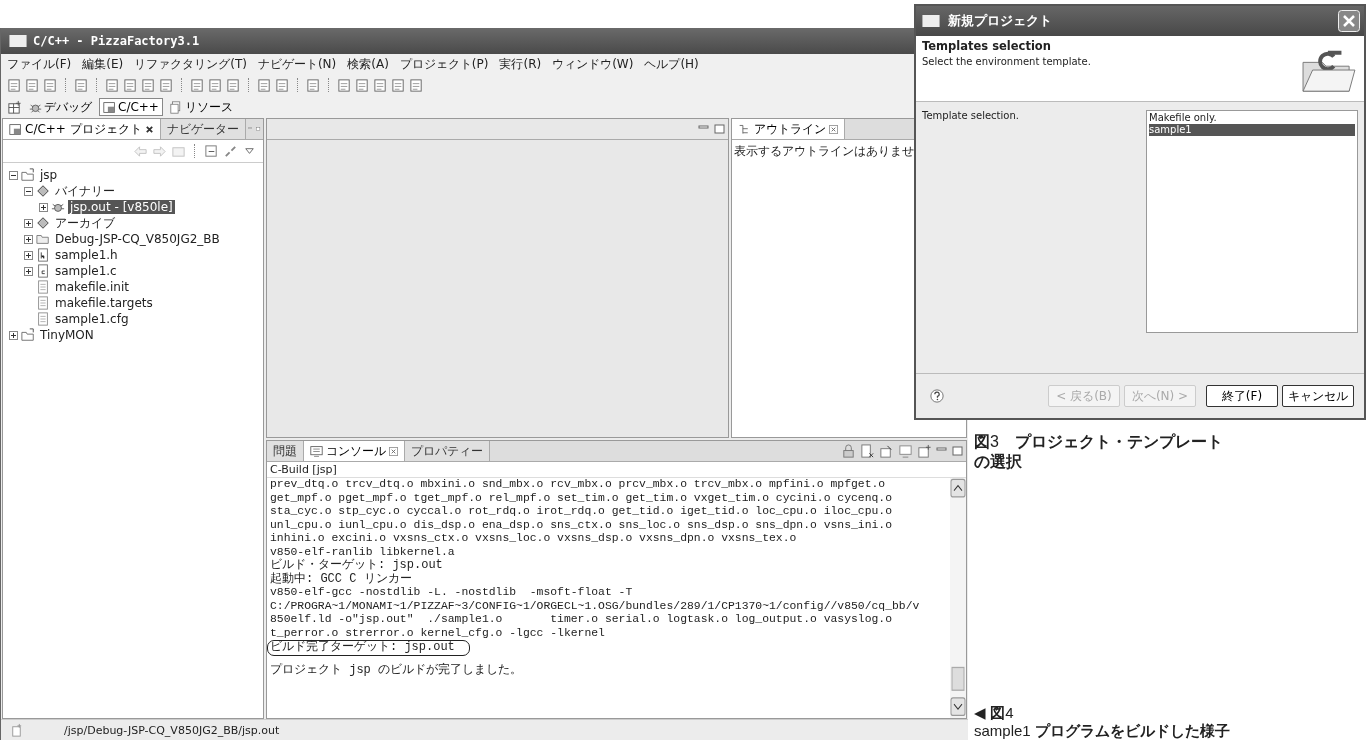 This screenshot has width=1372, height=740. What do you see at coordinates (92, 319) in the screenshot?
I see `tree-item: sample1.cfg` at bounding box center [92, 319].